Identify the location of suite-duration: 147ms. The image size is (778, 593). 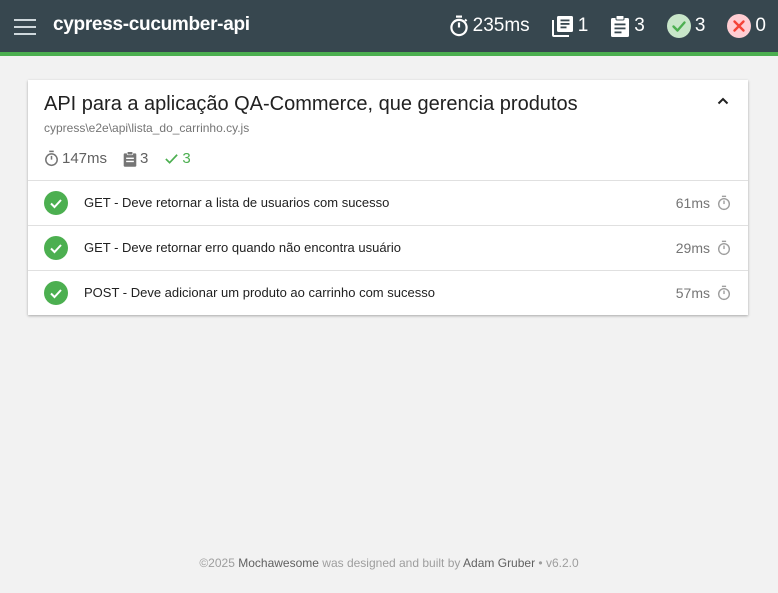
(75, 158).